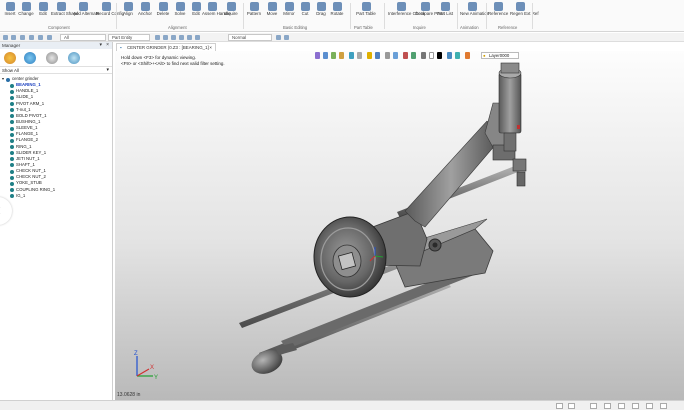  What do you see at coordinates (49, 37) in the screenshot?
I see `lasso-icon` at bounding box center [49, 37].